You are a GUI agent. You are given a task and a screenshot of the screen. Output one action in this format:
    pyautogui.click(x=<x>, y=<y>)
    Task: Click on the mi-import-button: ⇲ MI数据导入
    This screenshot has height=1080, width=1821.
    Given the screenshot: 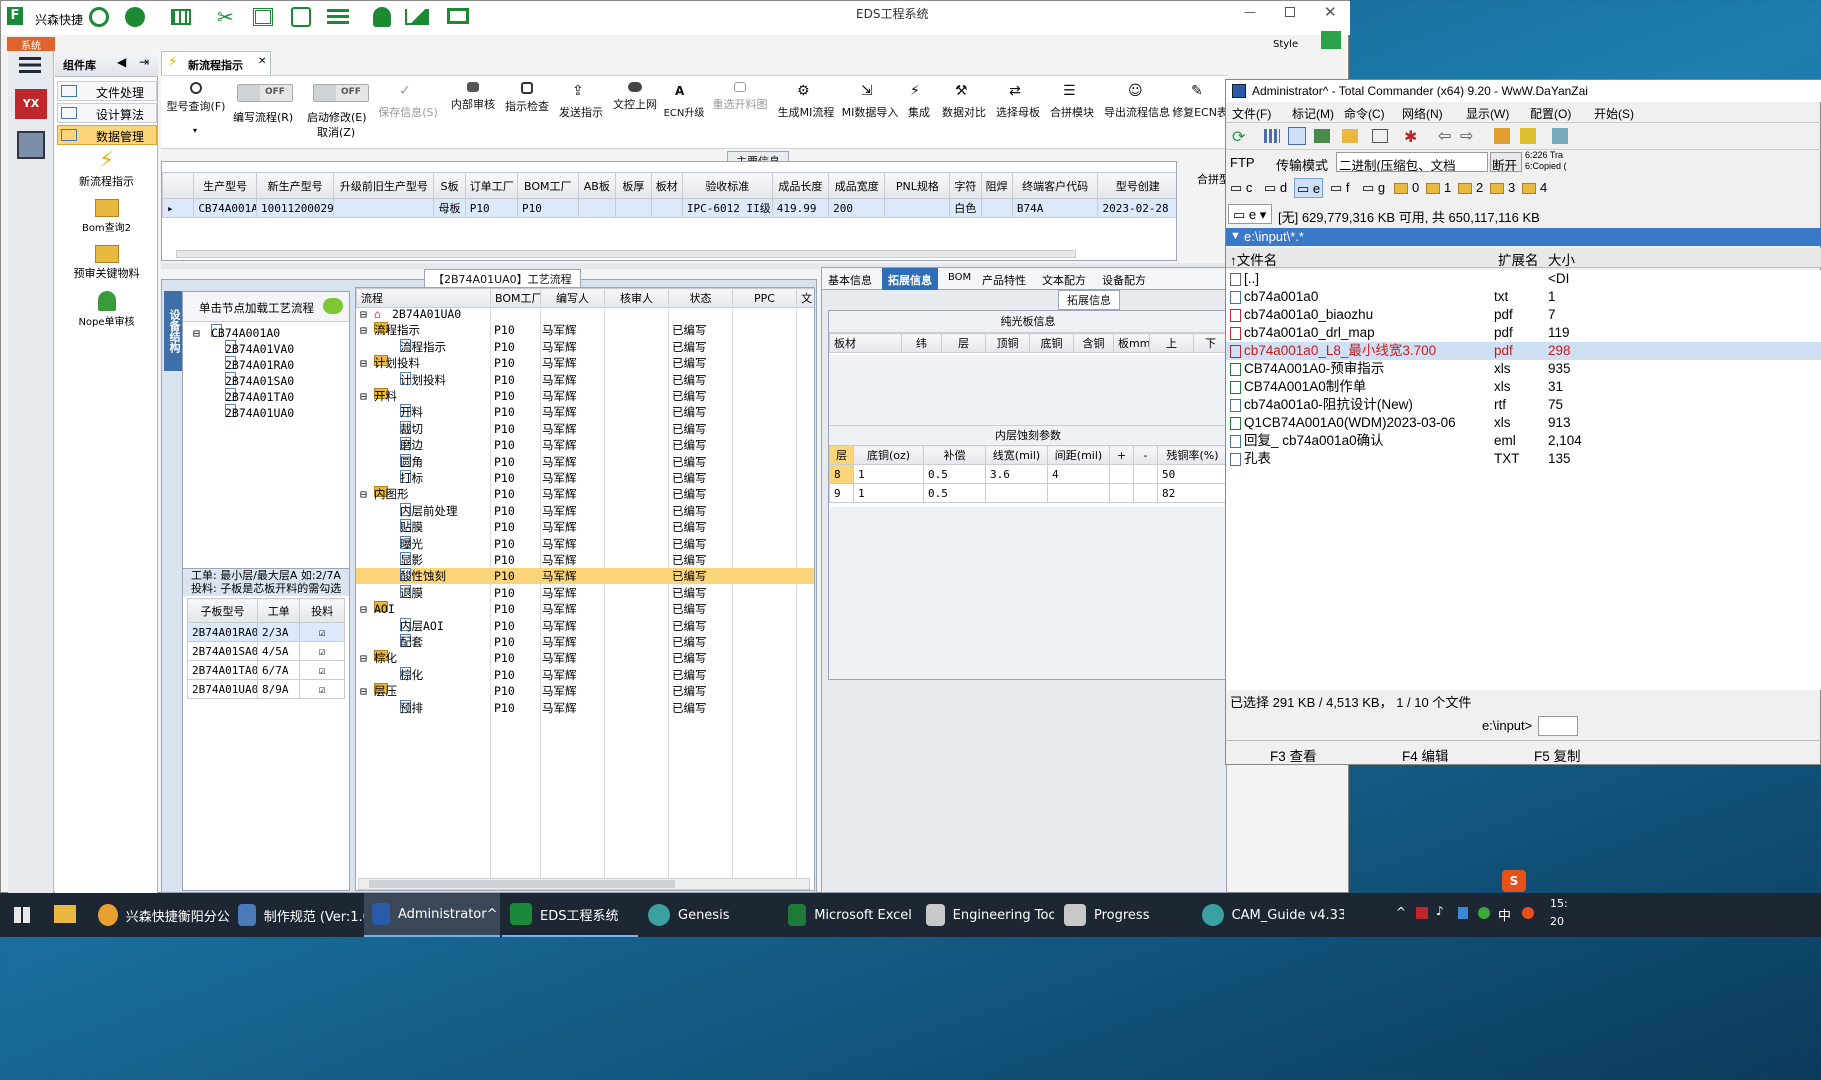 What is the action you would take?
    pyautogui.click(x=870, y=100)
    